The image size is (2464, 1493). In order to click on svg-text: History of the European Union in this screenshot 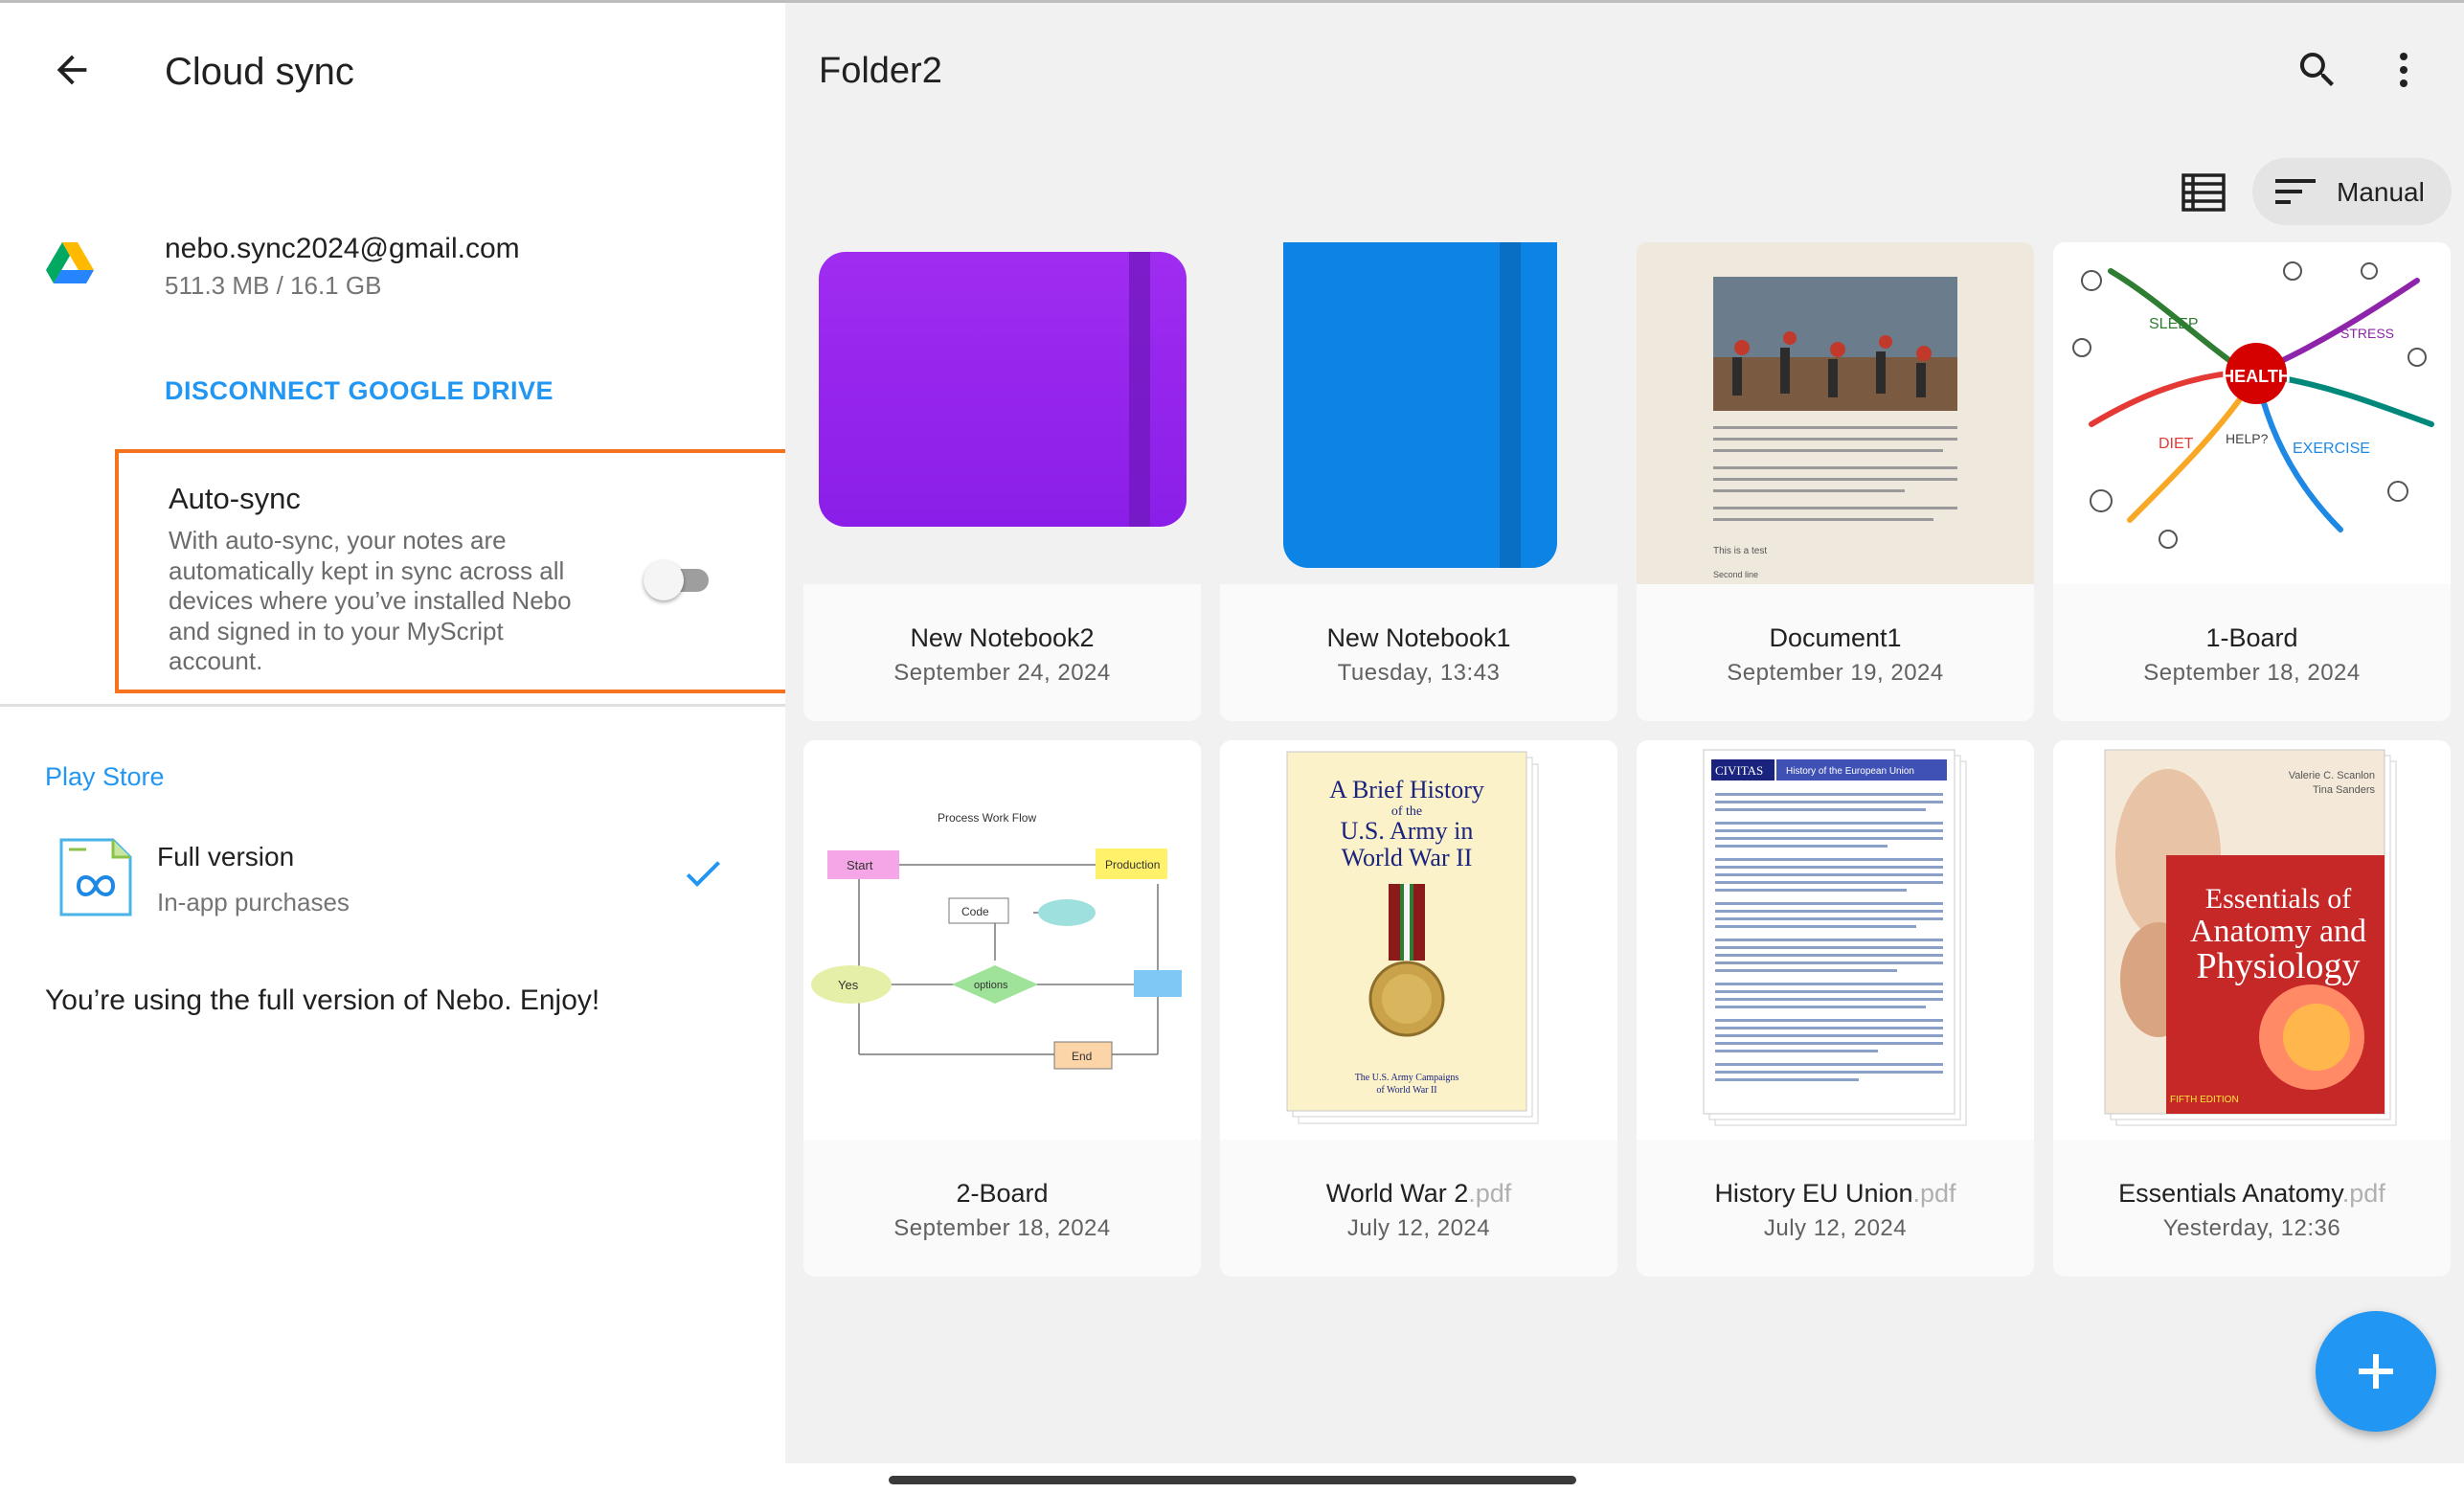, I will do `click(1850, 771)`.